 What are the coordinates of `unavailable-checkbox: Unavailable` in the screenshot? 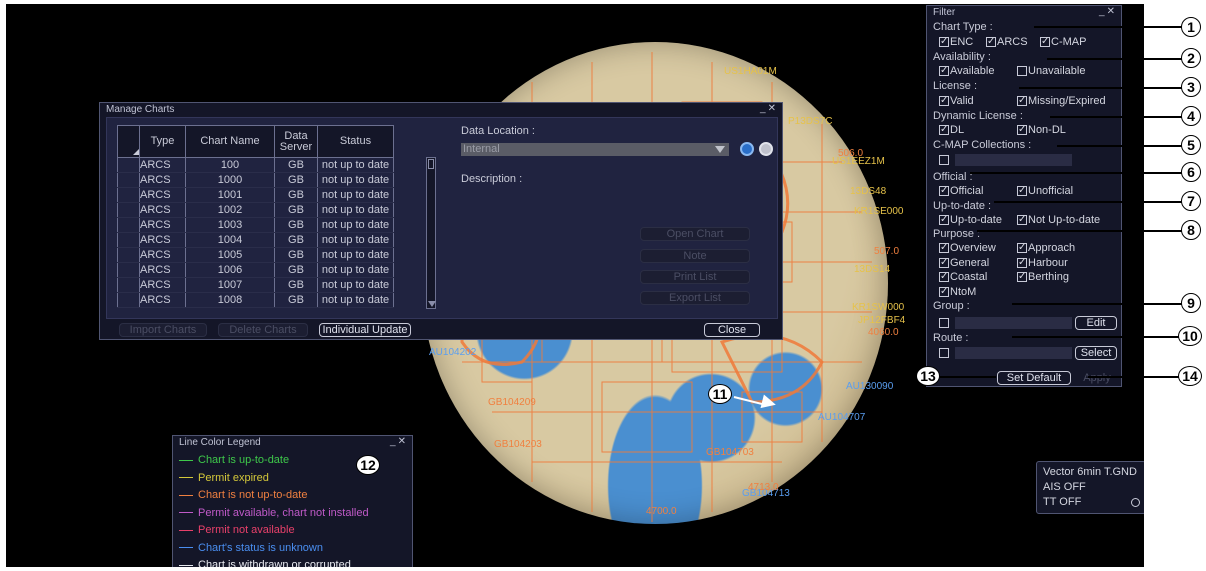 It's located at (1051, 71).